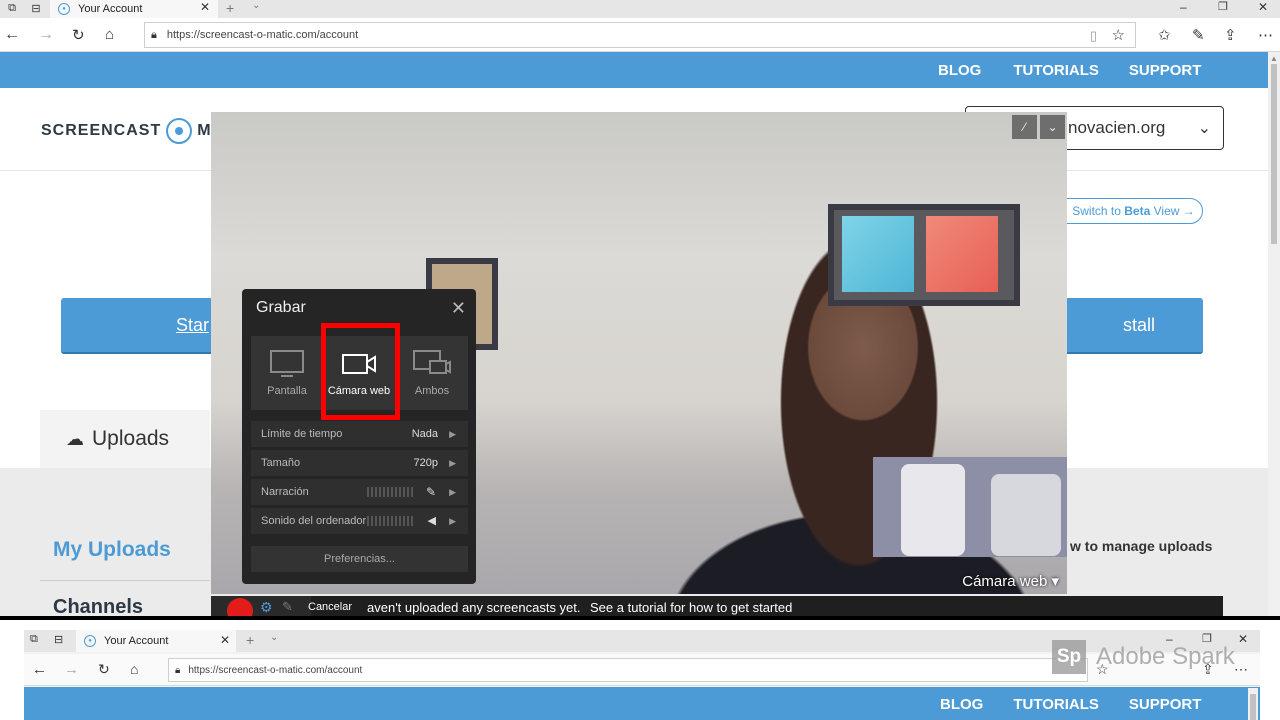 Image resolution: width=1280 pixels, height=720 pixels. What do you see at coordinates (359, 521) in the screenshot?
I see `setting-computer-sound: Sonido del ordenador ◀ ▶` at bounding box center [359, 521].